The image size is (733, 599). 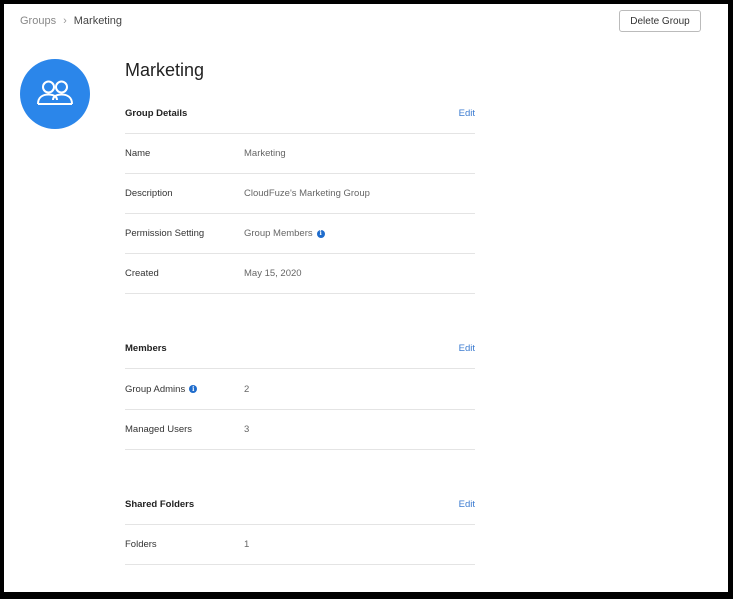 I want to click on row-label: Group Admins i, so click(x=184, y=389).